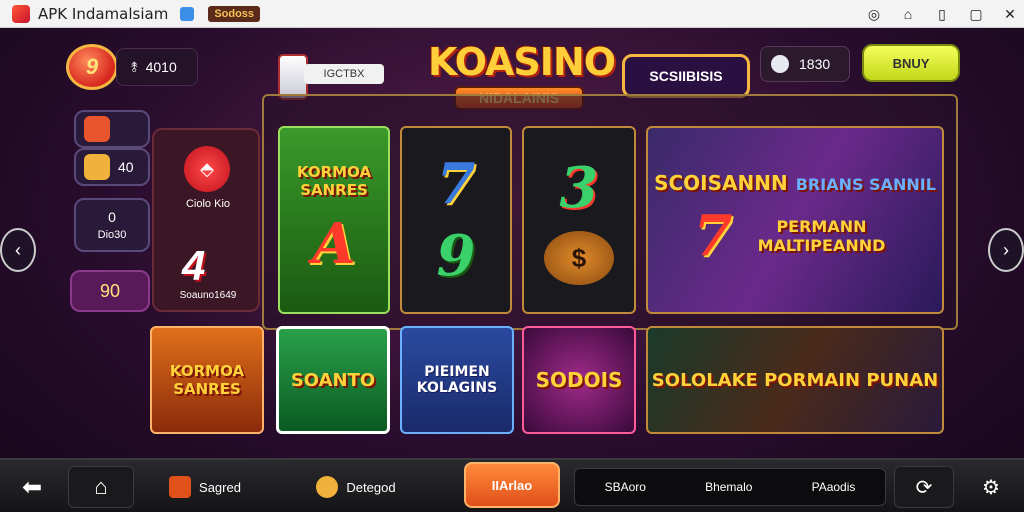 The height and width of the screenshot is (512, 1024). I want to click on gift-number: 4, so click(194, 265).